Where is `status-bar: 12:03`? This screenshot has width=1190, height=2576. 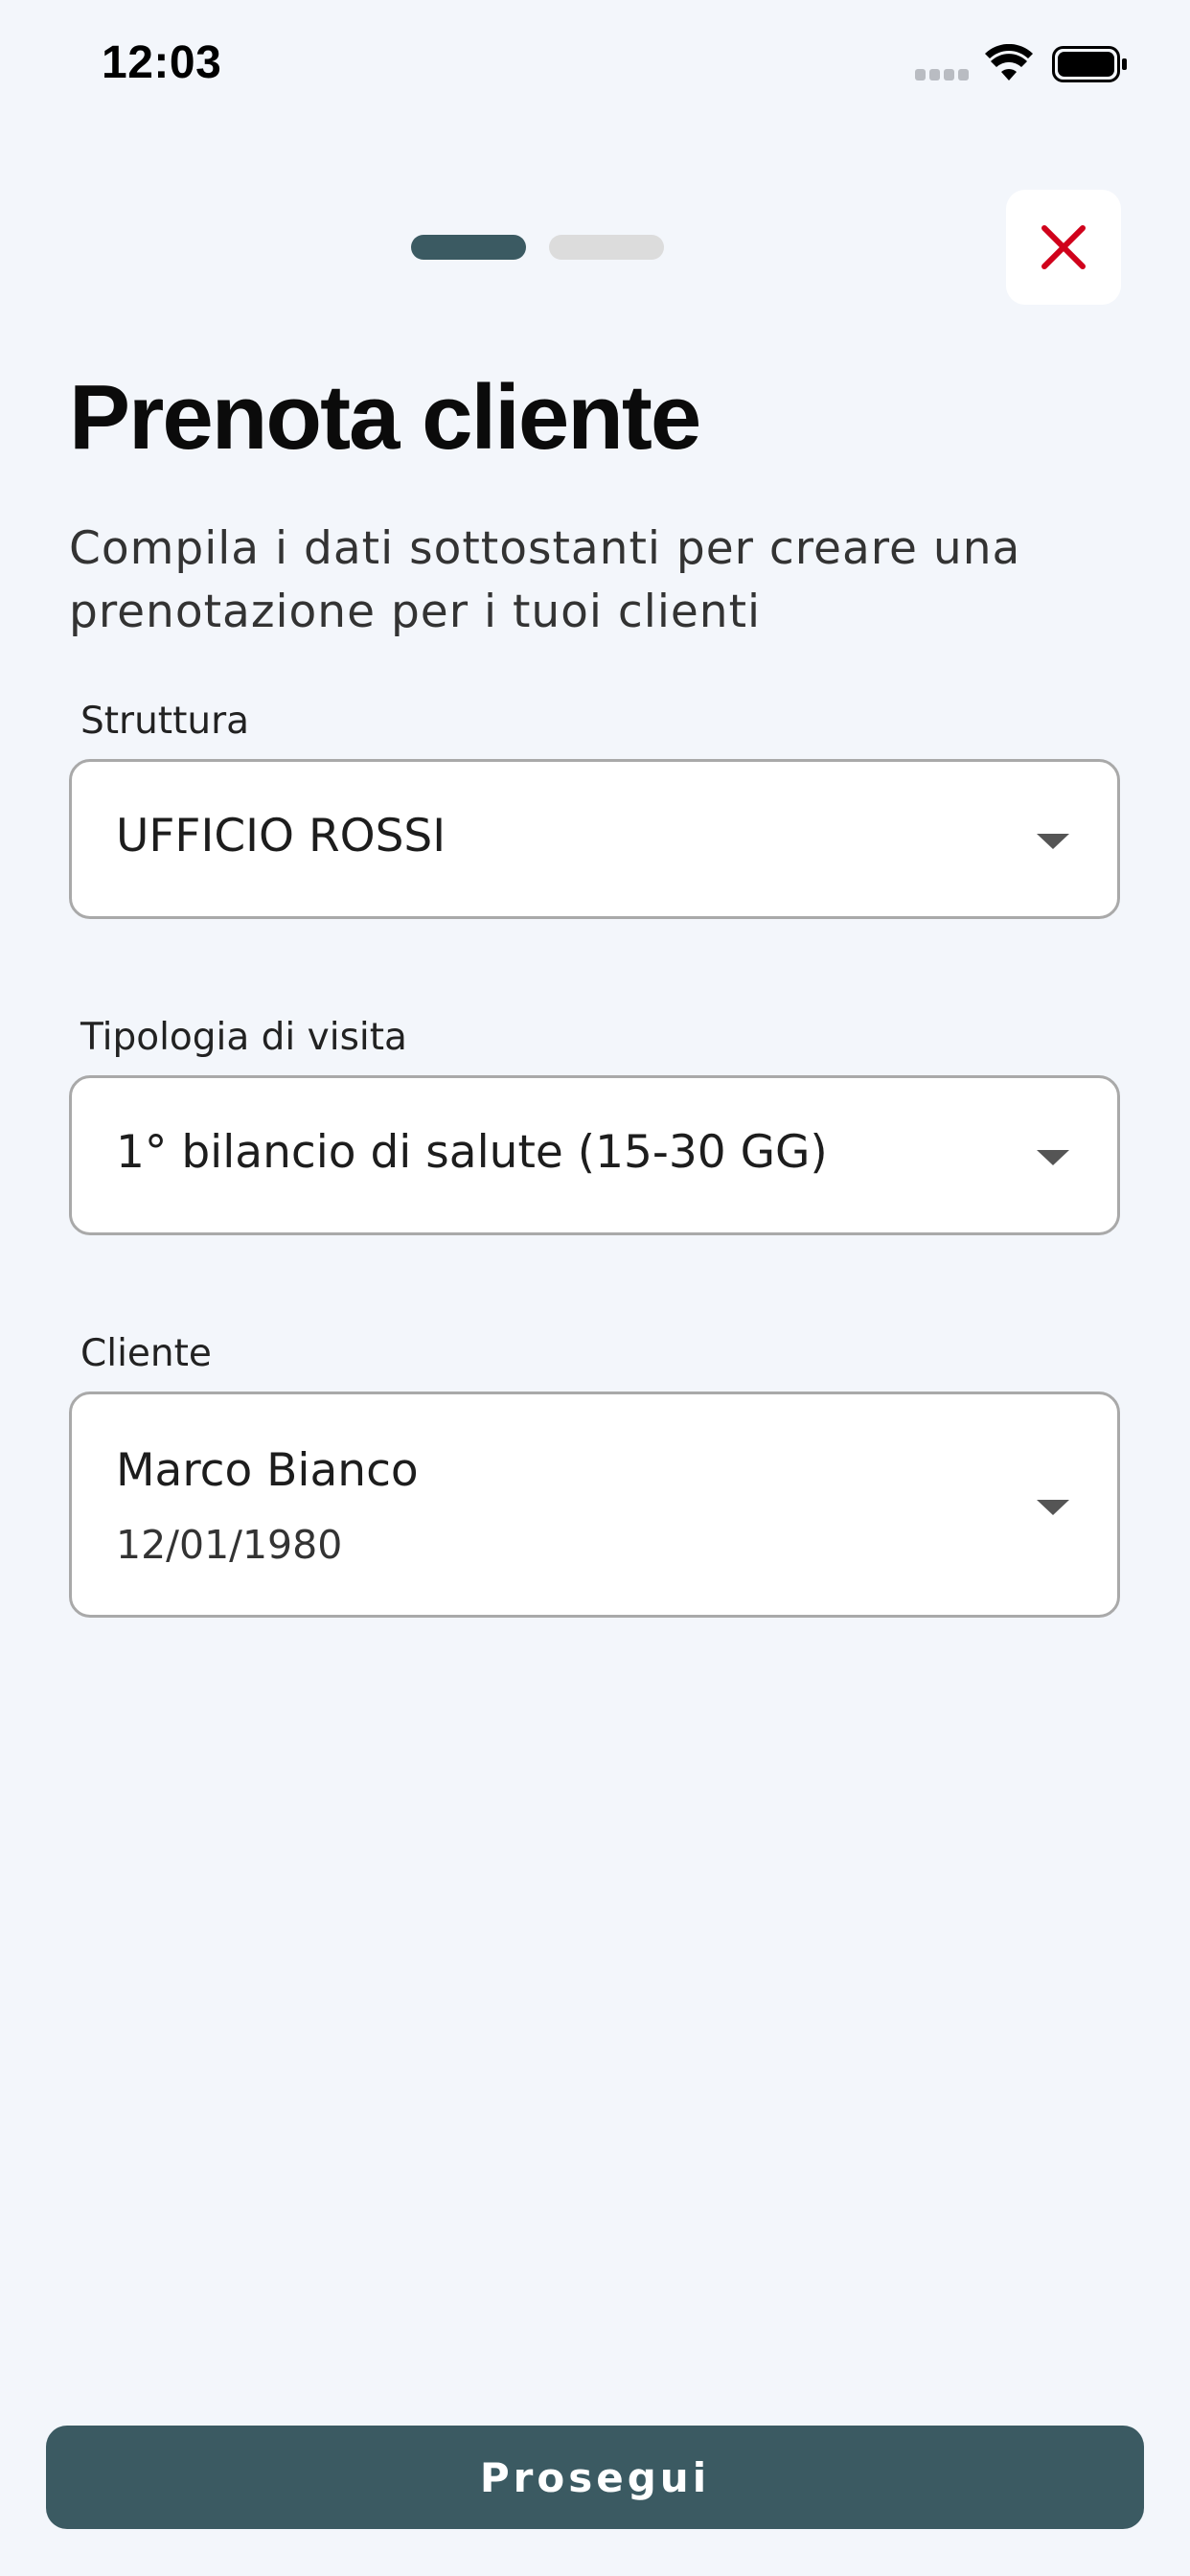
status-bar: 12:03 is located at coordinates (595, 67).